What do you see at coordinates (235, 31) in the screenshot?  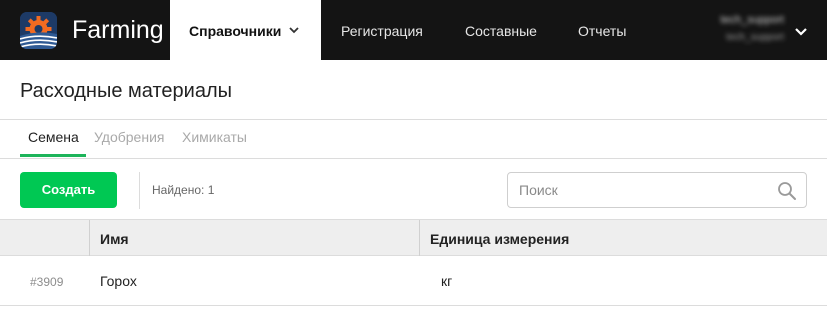 I see `nav-item-label: Справочники` at bounding box center [235, 31].